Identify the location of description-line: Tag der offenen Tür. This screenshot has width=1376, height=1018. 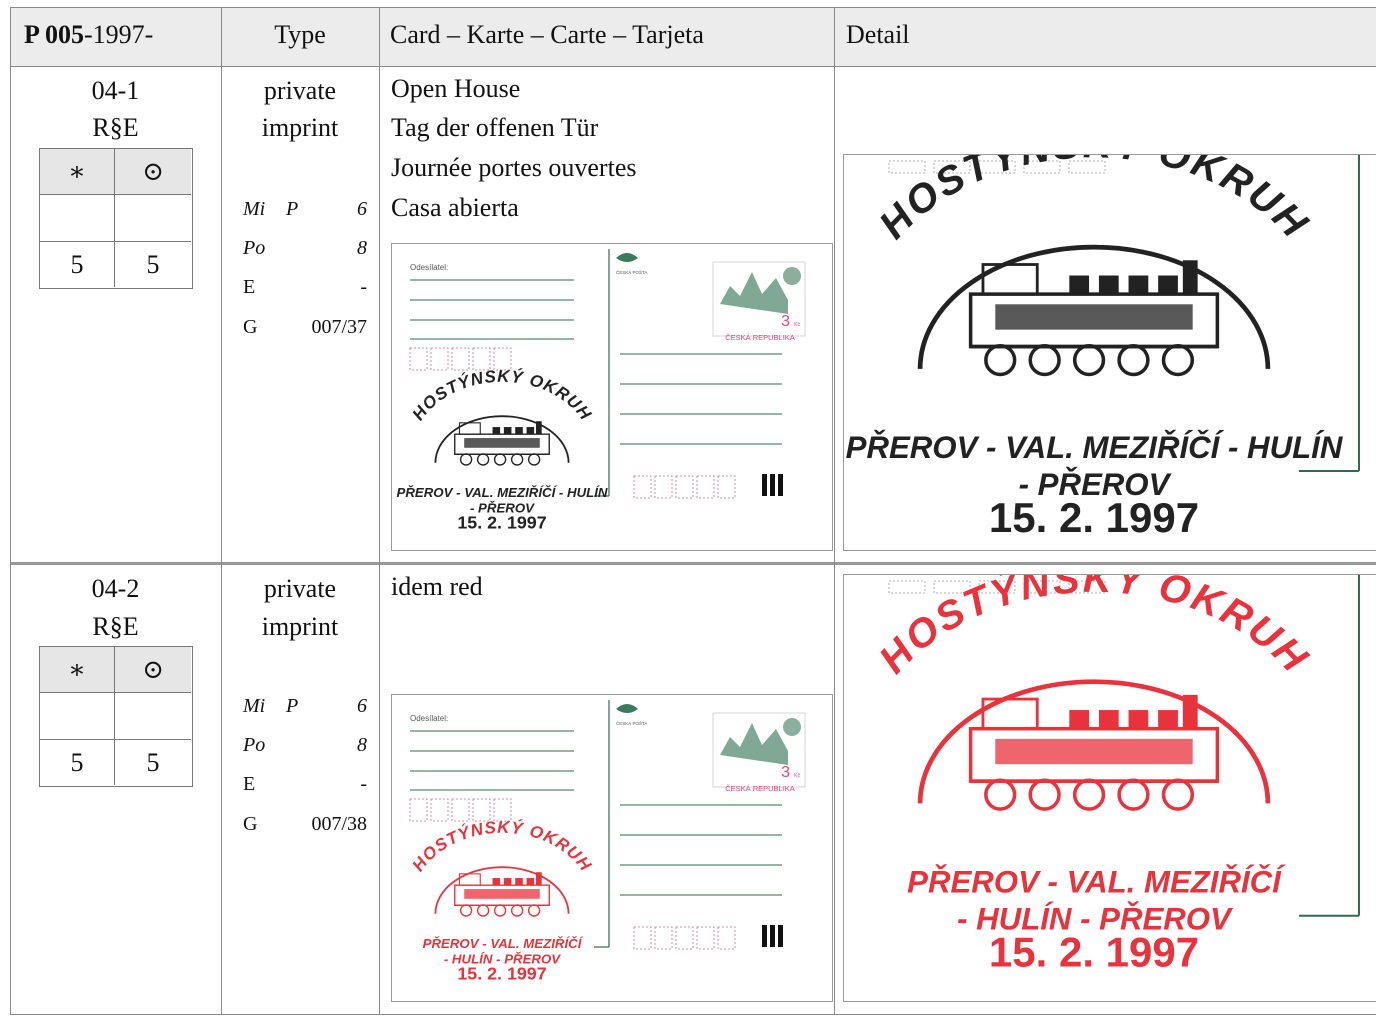
(495, 127).